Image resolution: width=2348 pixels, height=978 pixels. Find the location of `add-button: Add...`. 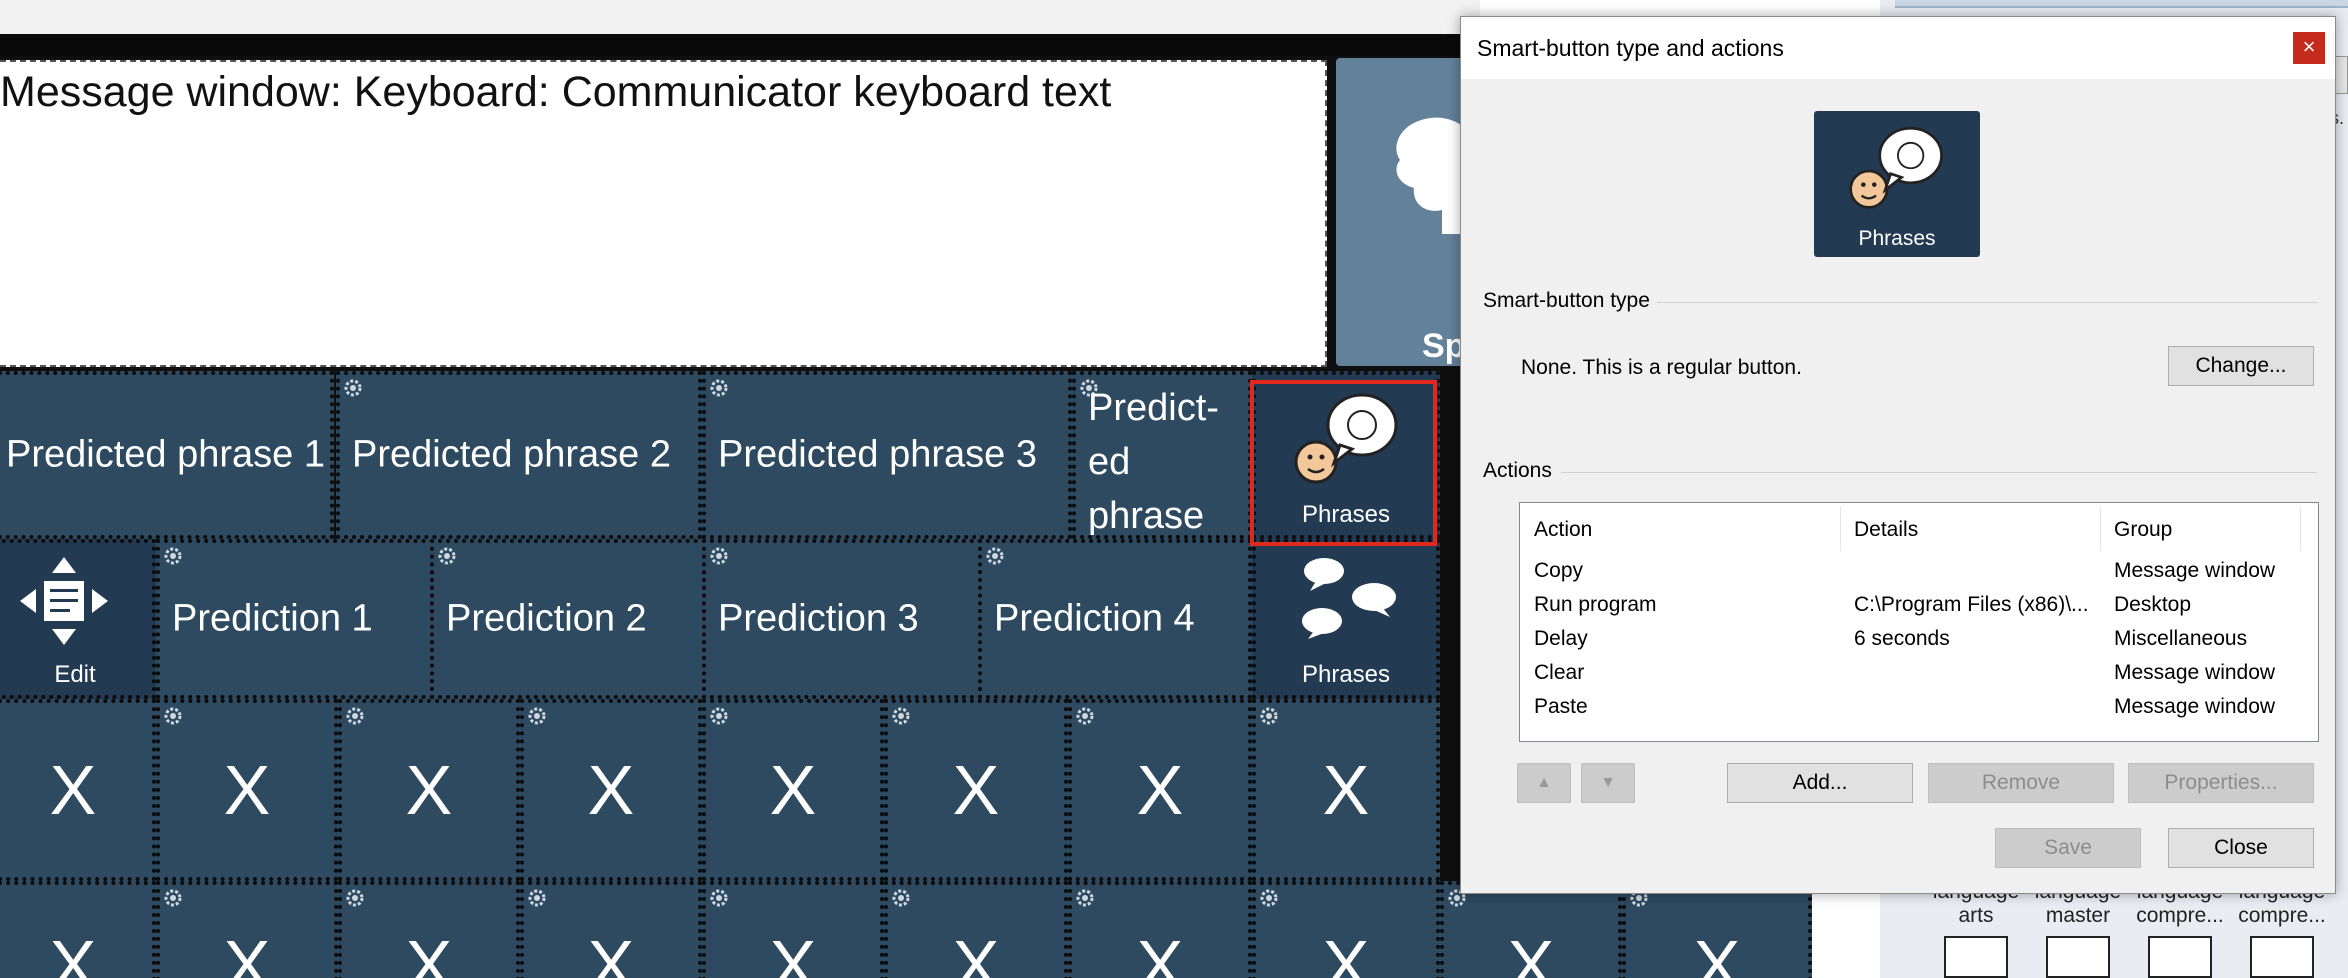

add-button: Add... is located at coordinates (1820, 783).